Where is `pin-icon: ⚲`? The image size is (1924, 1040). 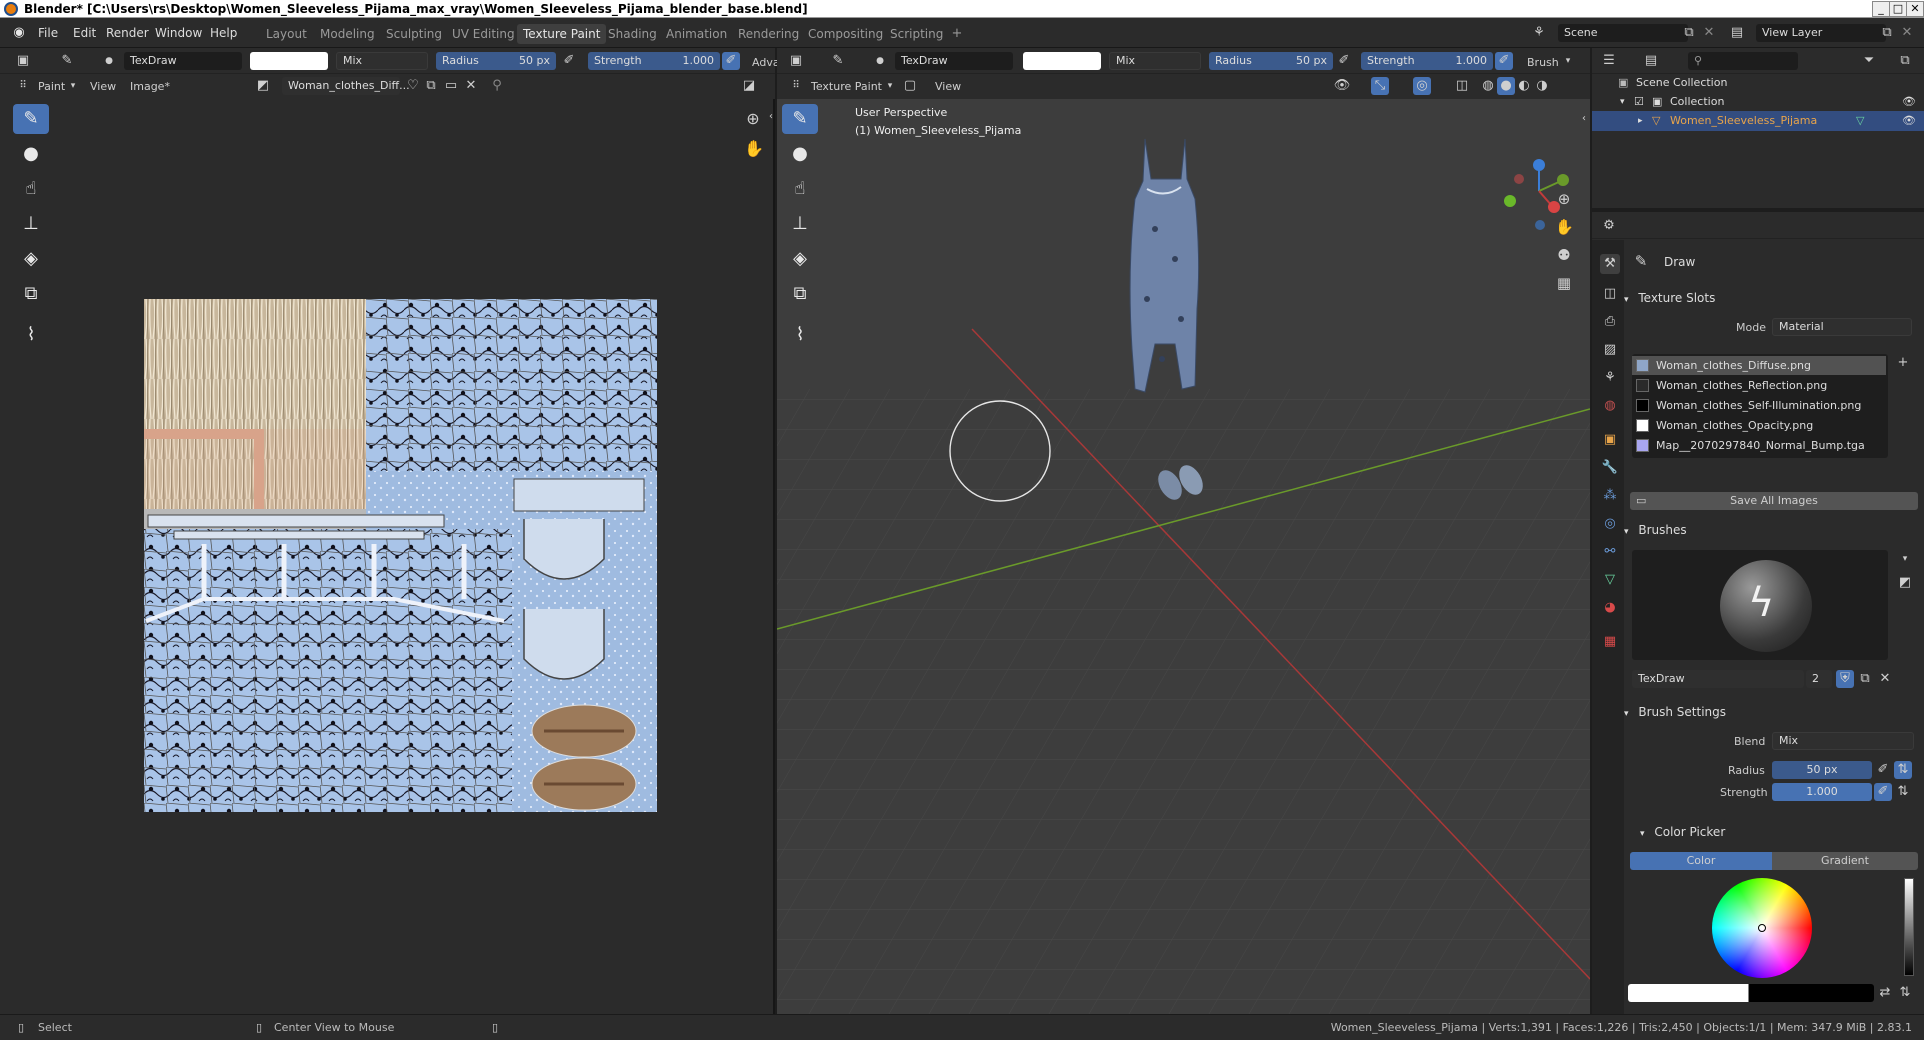
pin-icon: ⚲ is located at coordinates (497, 86).